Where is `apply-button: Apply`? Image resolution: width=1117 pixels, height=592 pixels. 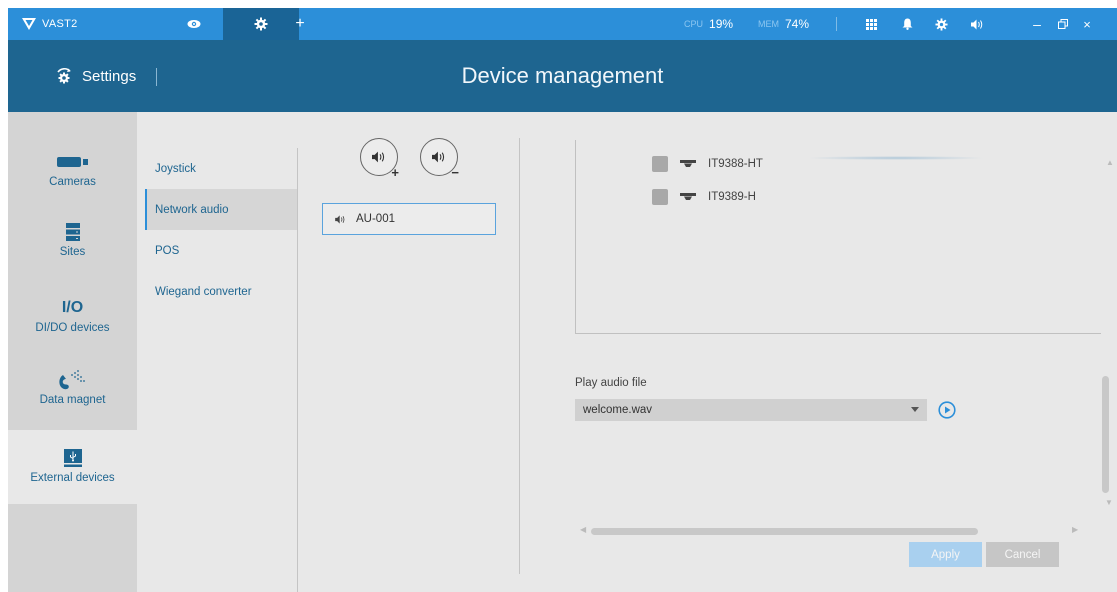 apply-button: Apply is located at coordinates (945, 554).